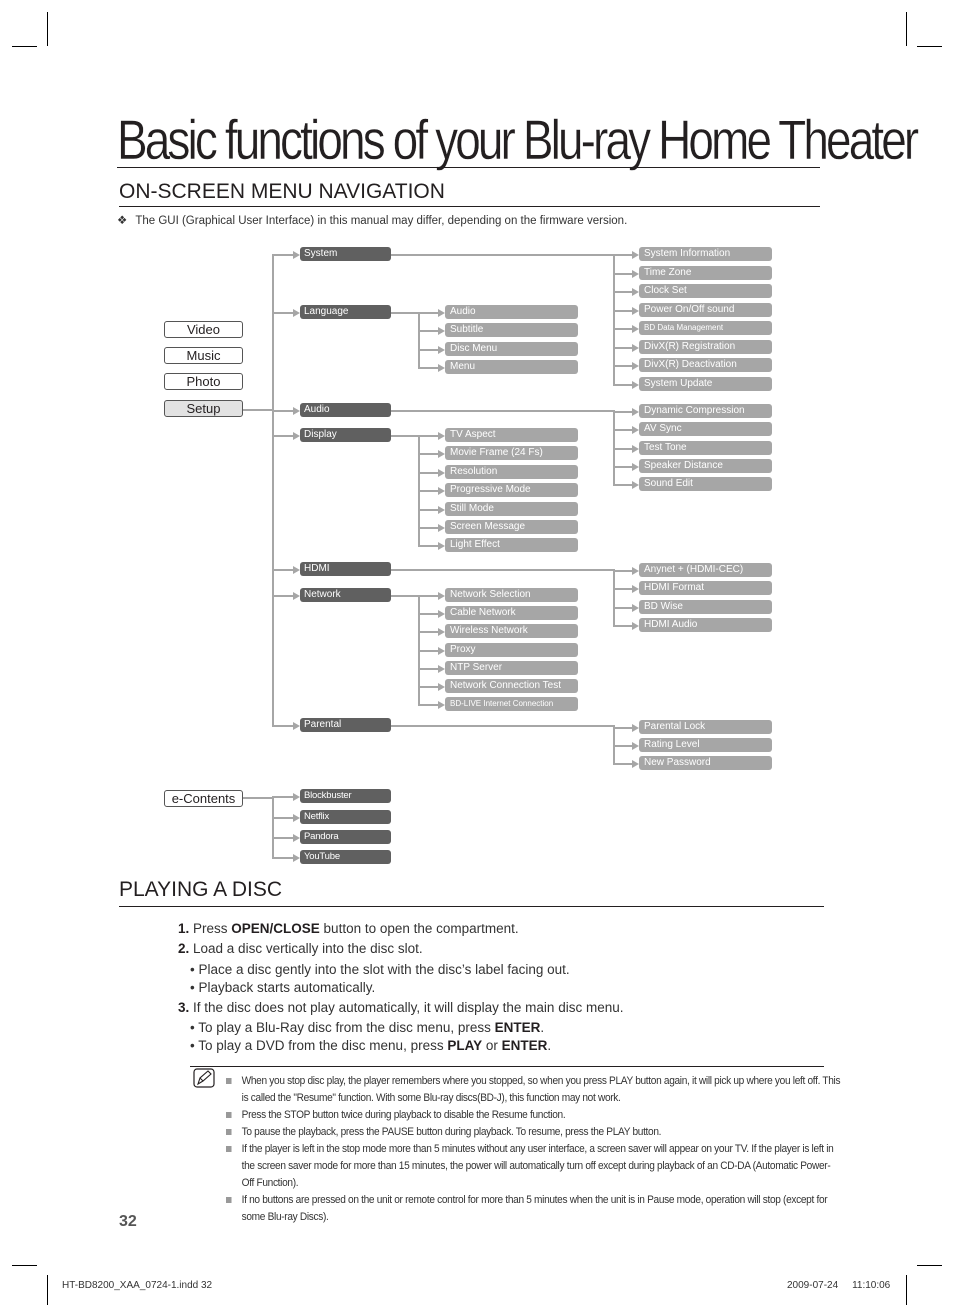 This screenshot has height=1312, width=954. Describe the element at coordinates (345, 725) in the screenshot. I see `setup-item-parental: Parental` at that location.